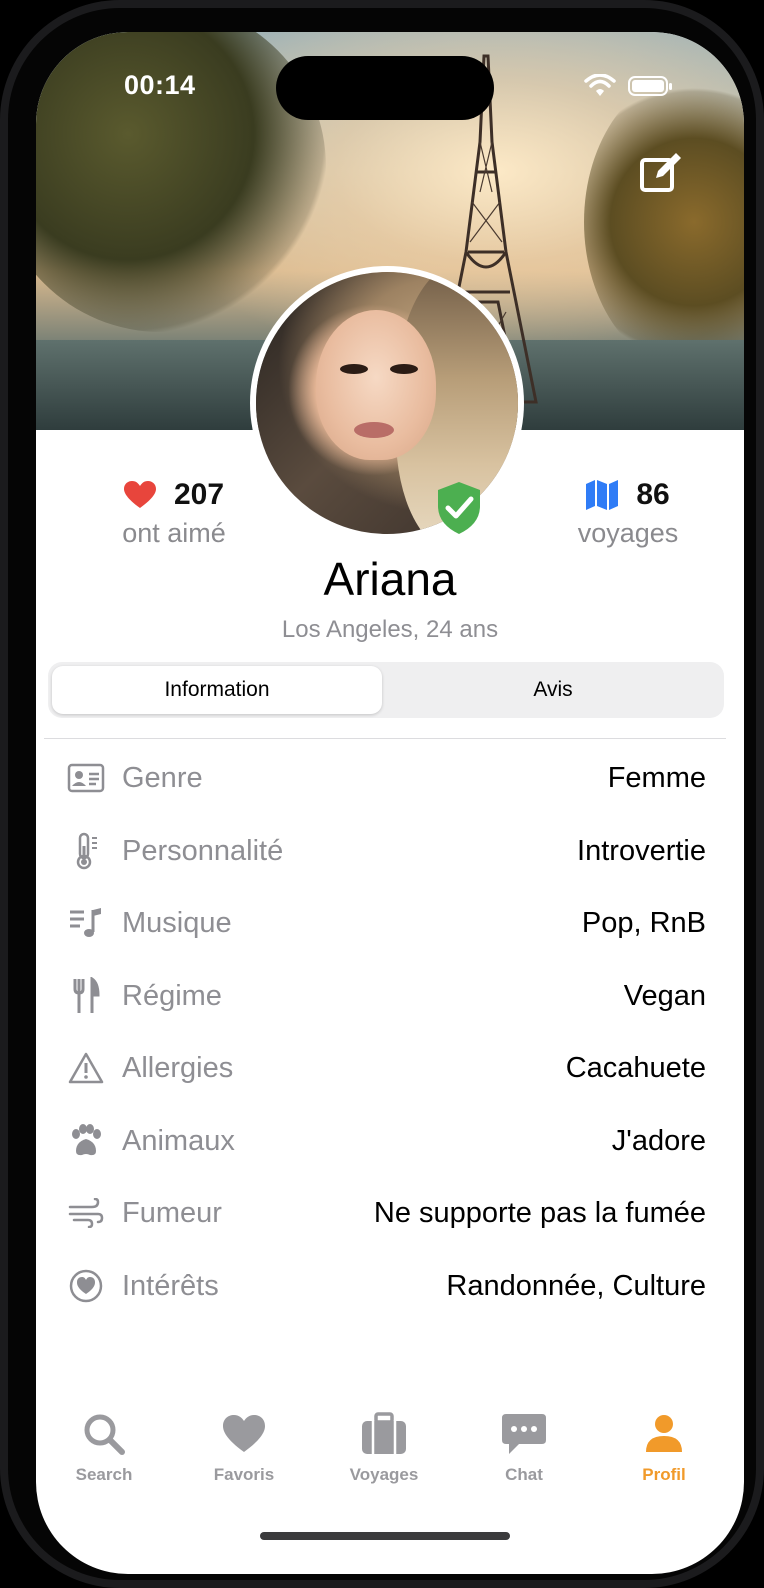 This screenshot has width=764, height=1588. I want to click on cover-tree-right, so click(664, 222).